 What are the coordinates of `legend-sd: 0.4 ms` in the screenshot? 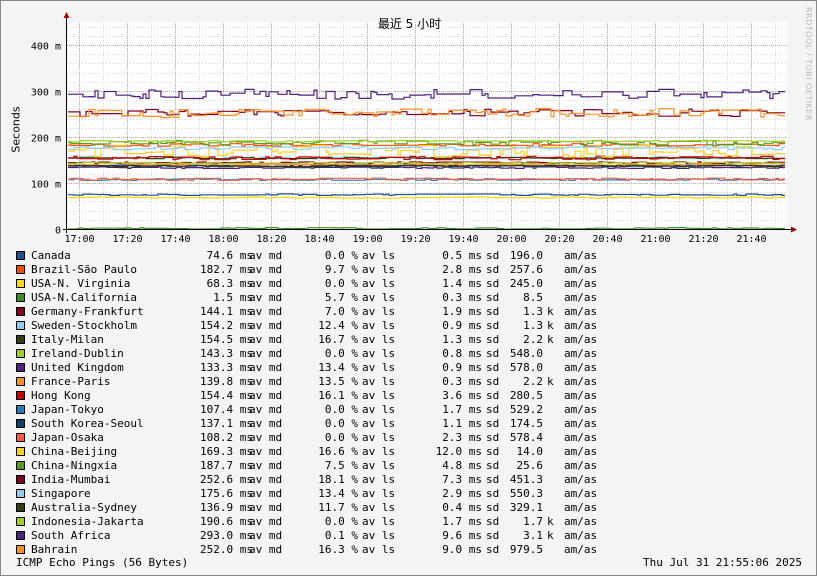 It's located at (462, 507).